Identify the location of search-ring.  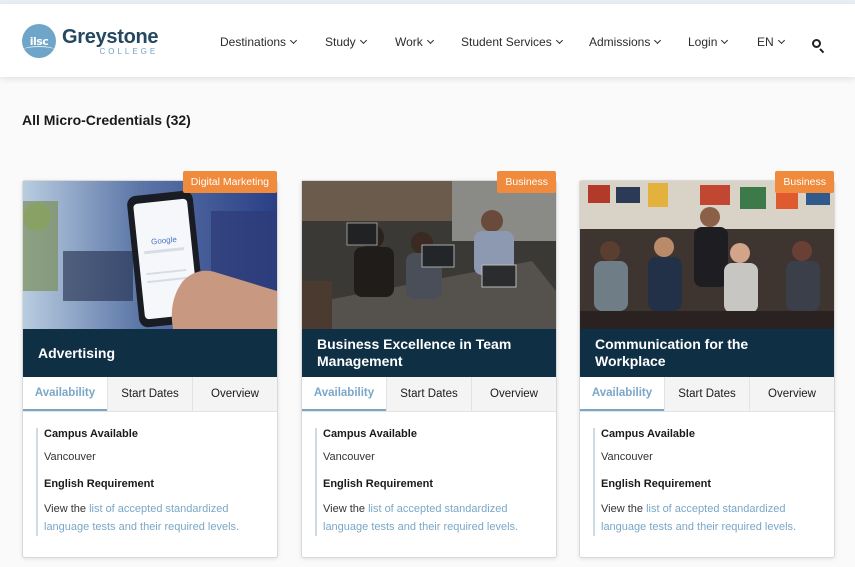
(816, 43).